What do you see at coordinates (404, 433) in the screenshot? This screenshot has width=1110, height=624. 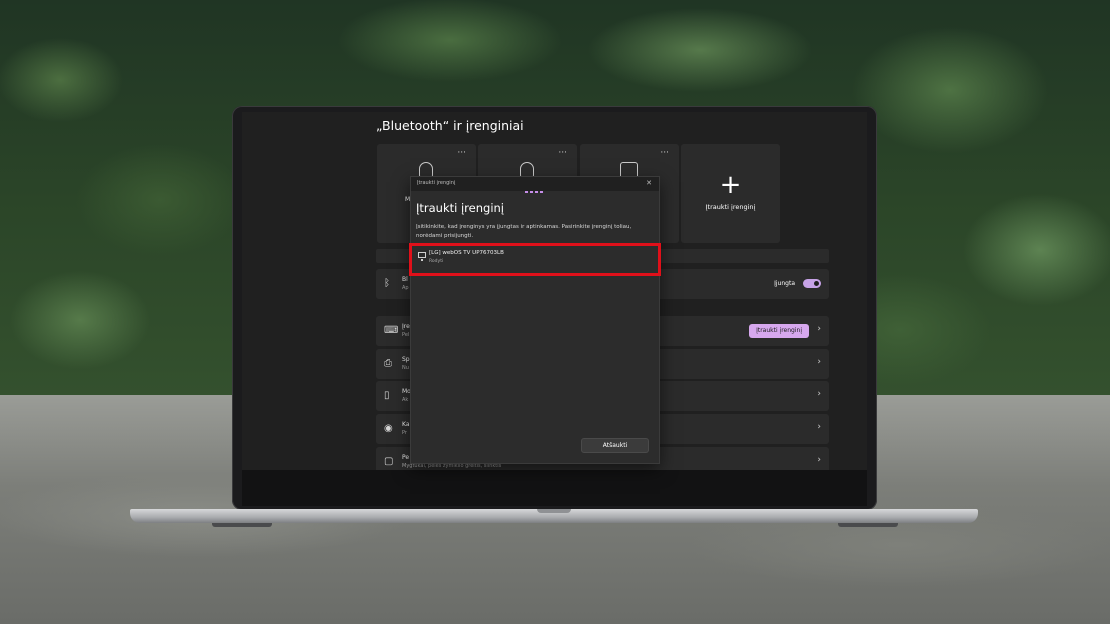 I see `row-subtitle: Pr` at bounding box center [404, 433].